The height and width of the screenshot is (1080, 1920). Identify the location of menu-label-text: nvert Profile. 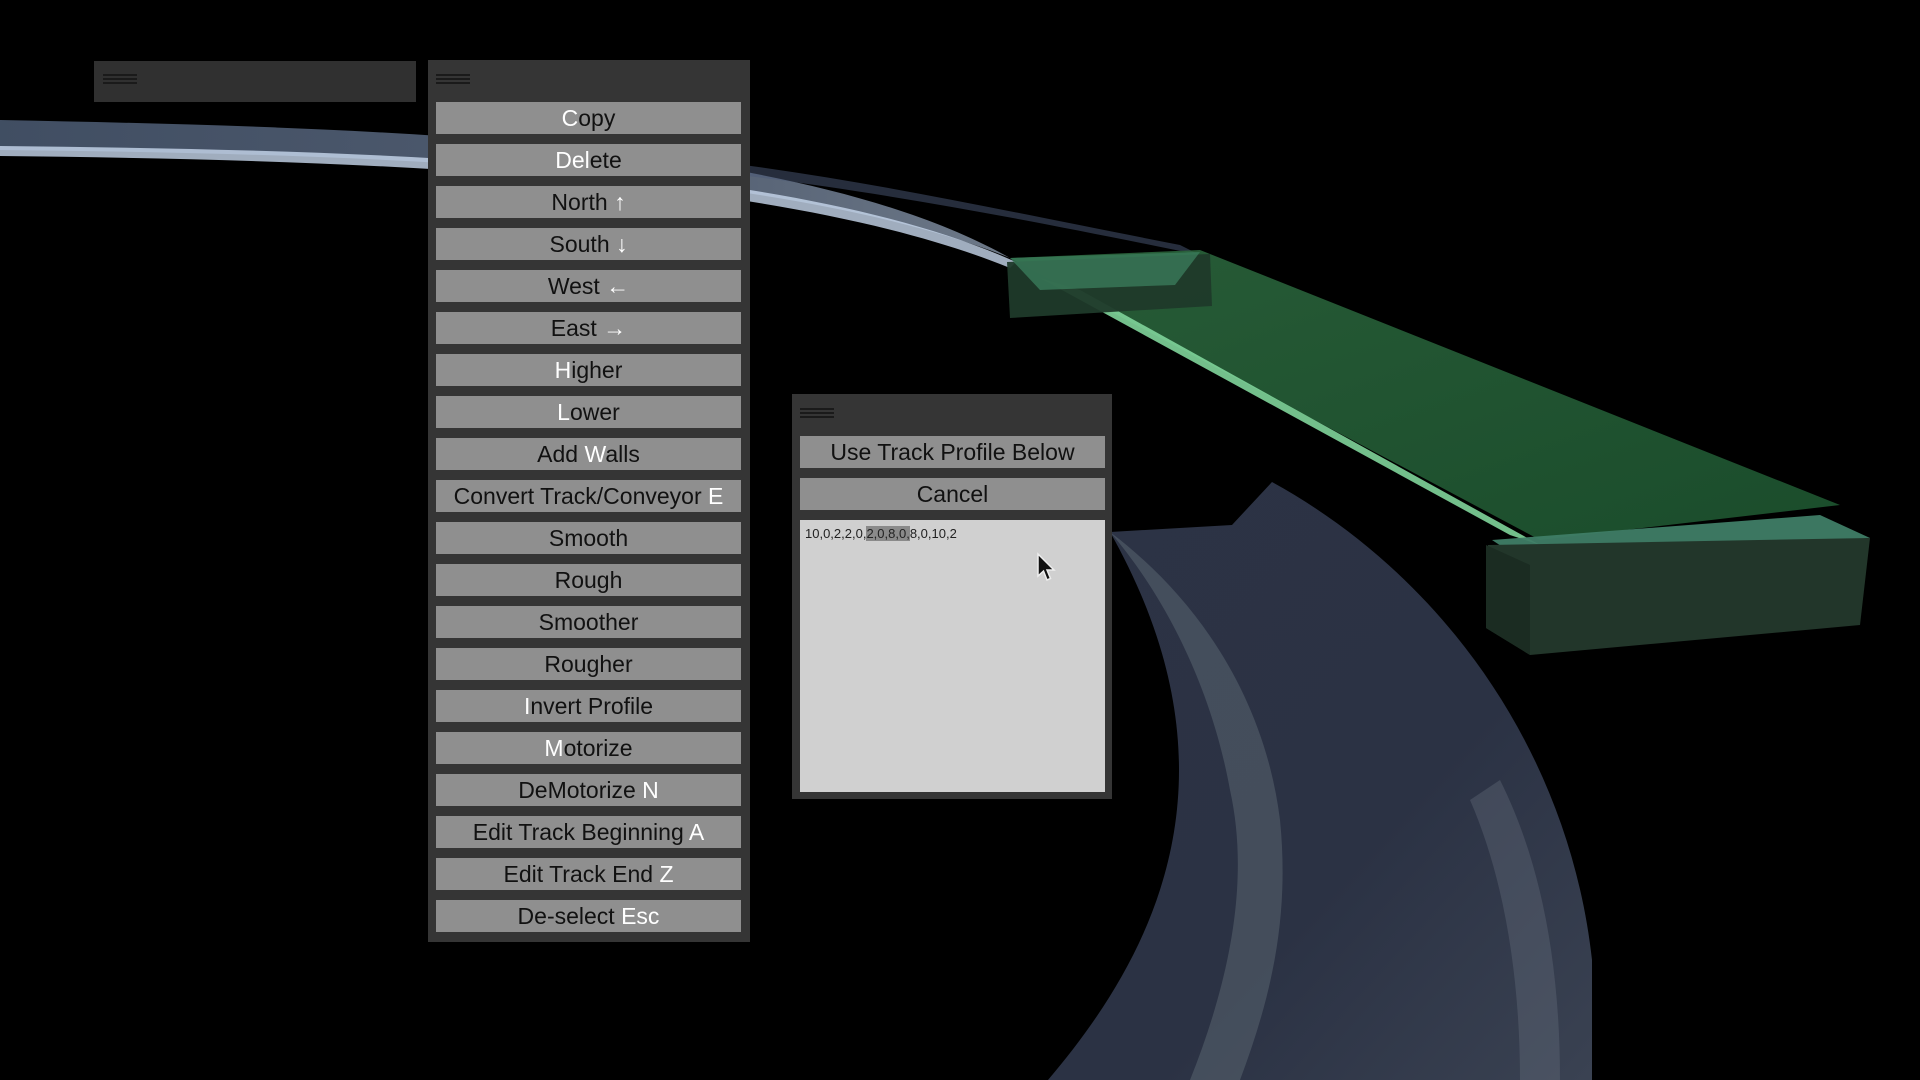
(592, 706).